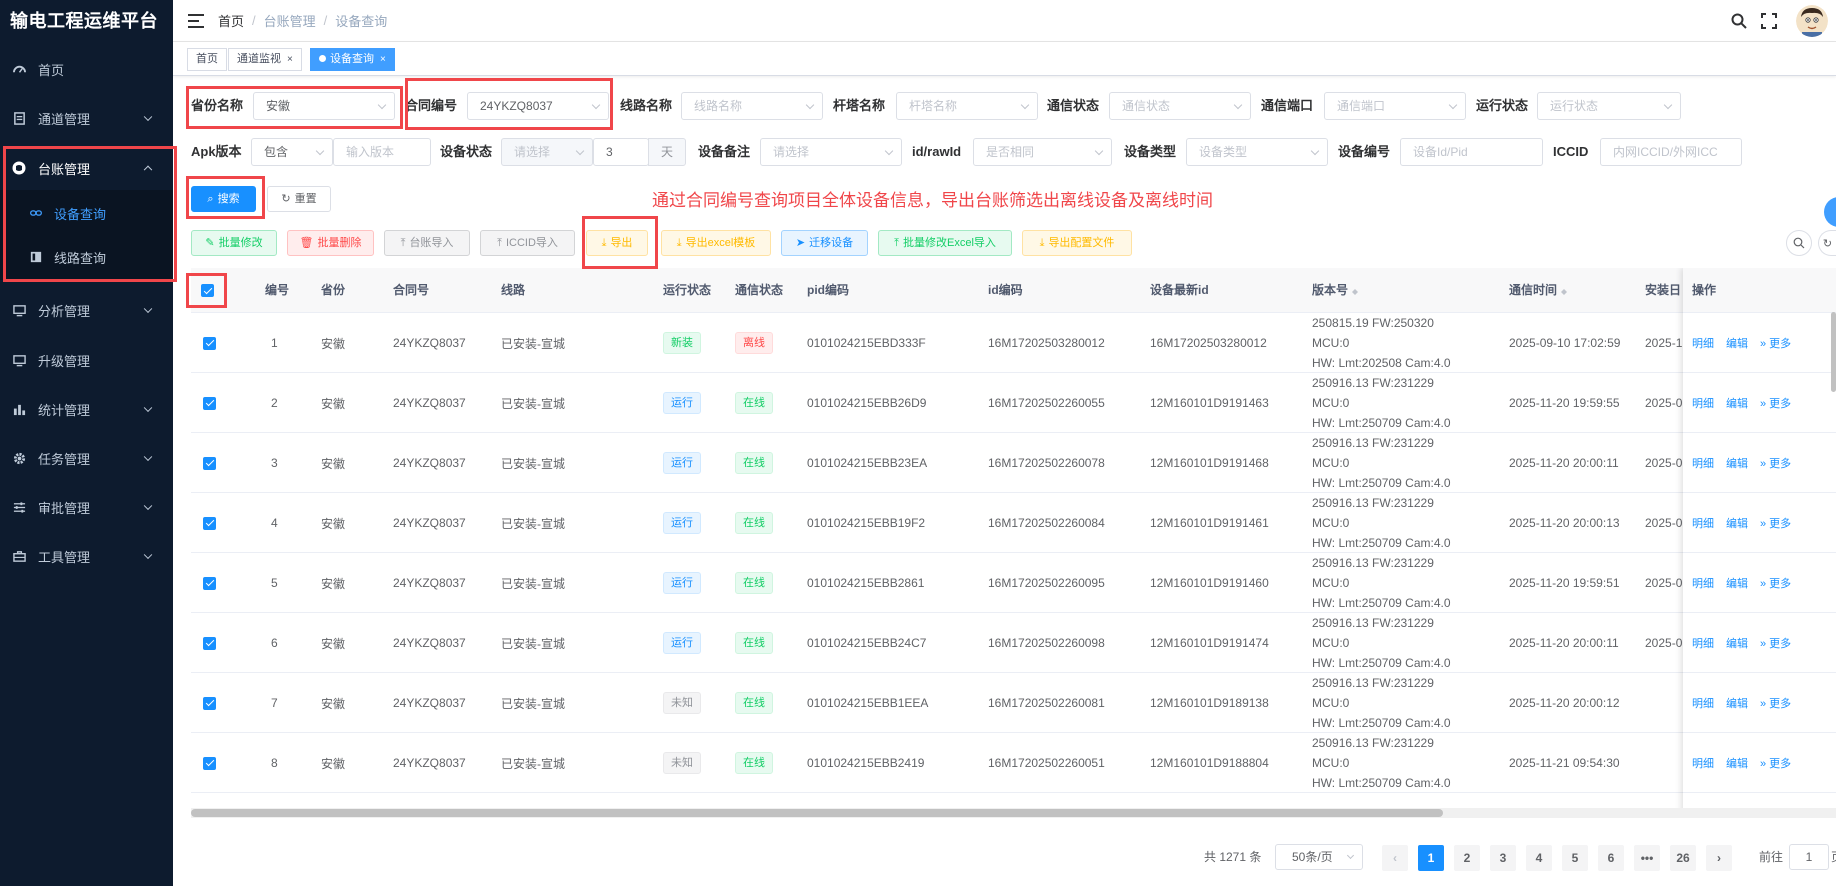 This screenshot has width=1836, height=886. What do you see at coordinates (1538, 290) in the screenshot?
I see `th-comm-time: 通信时间` at bounding box center [1538, 290].